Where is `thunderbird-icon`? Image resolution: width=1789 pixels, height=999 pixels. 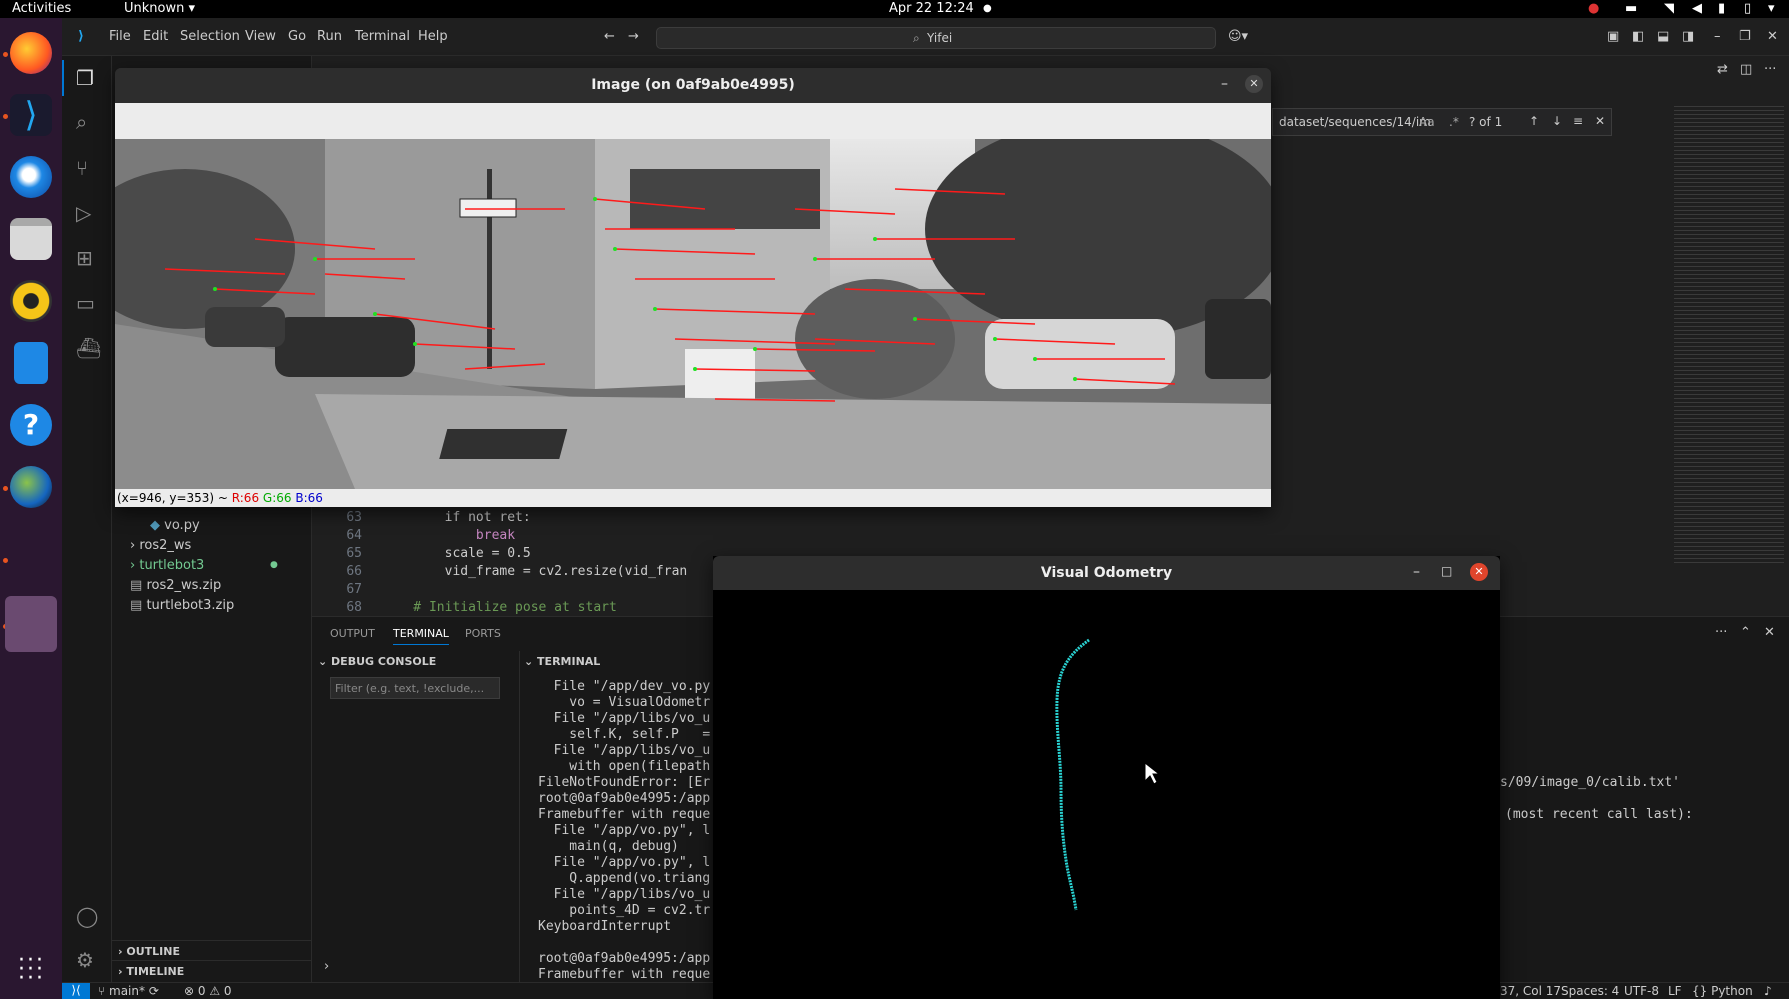 thunderbird-icon is located at coordinates (31, 177).